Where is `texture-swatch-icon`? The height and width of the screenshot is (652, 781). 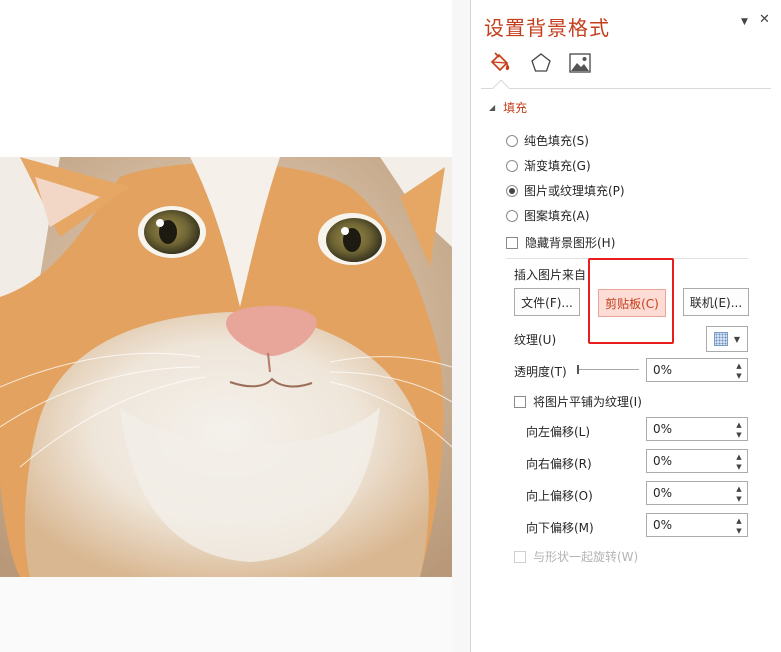
texture-swatch-icon is located at coordinates (720, 339).